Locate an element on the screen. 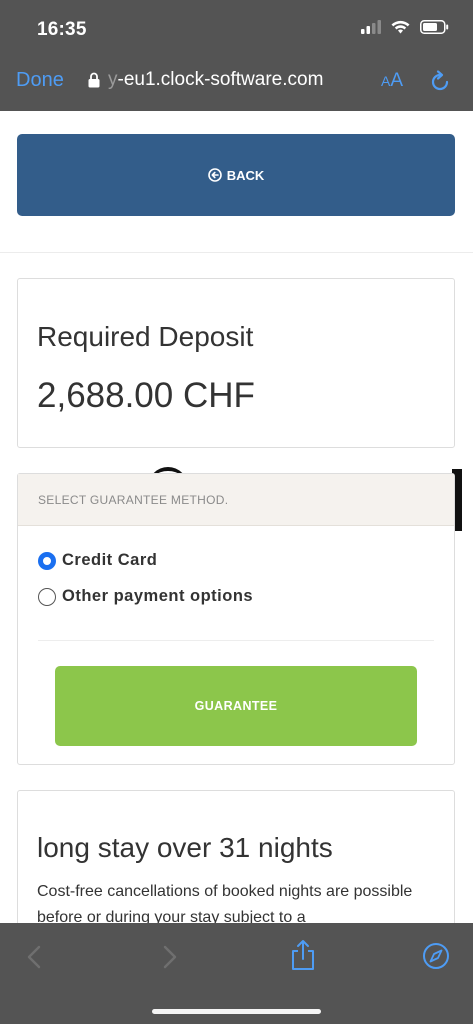  guarantee-header: SELECT GUARANTEE METHOD. is located at coordinates (236, 500).